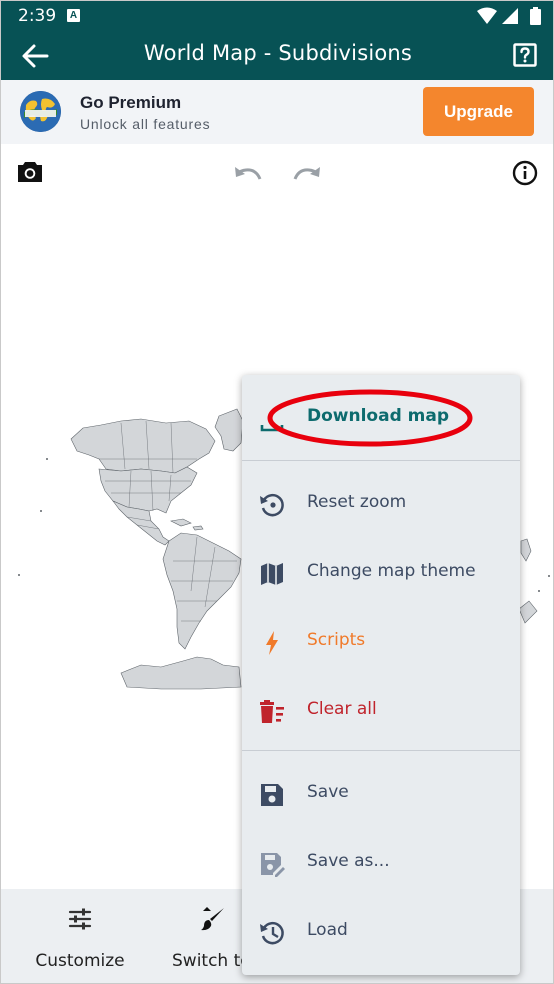  Describe the element at coordinates (272, 795) in the screenshot. I see `save-icon` at that location.